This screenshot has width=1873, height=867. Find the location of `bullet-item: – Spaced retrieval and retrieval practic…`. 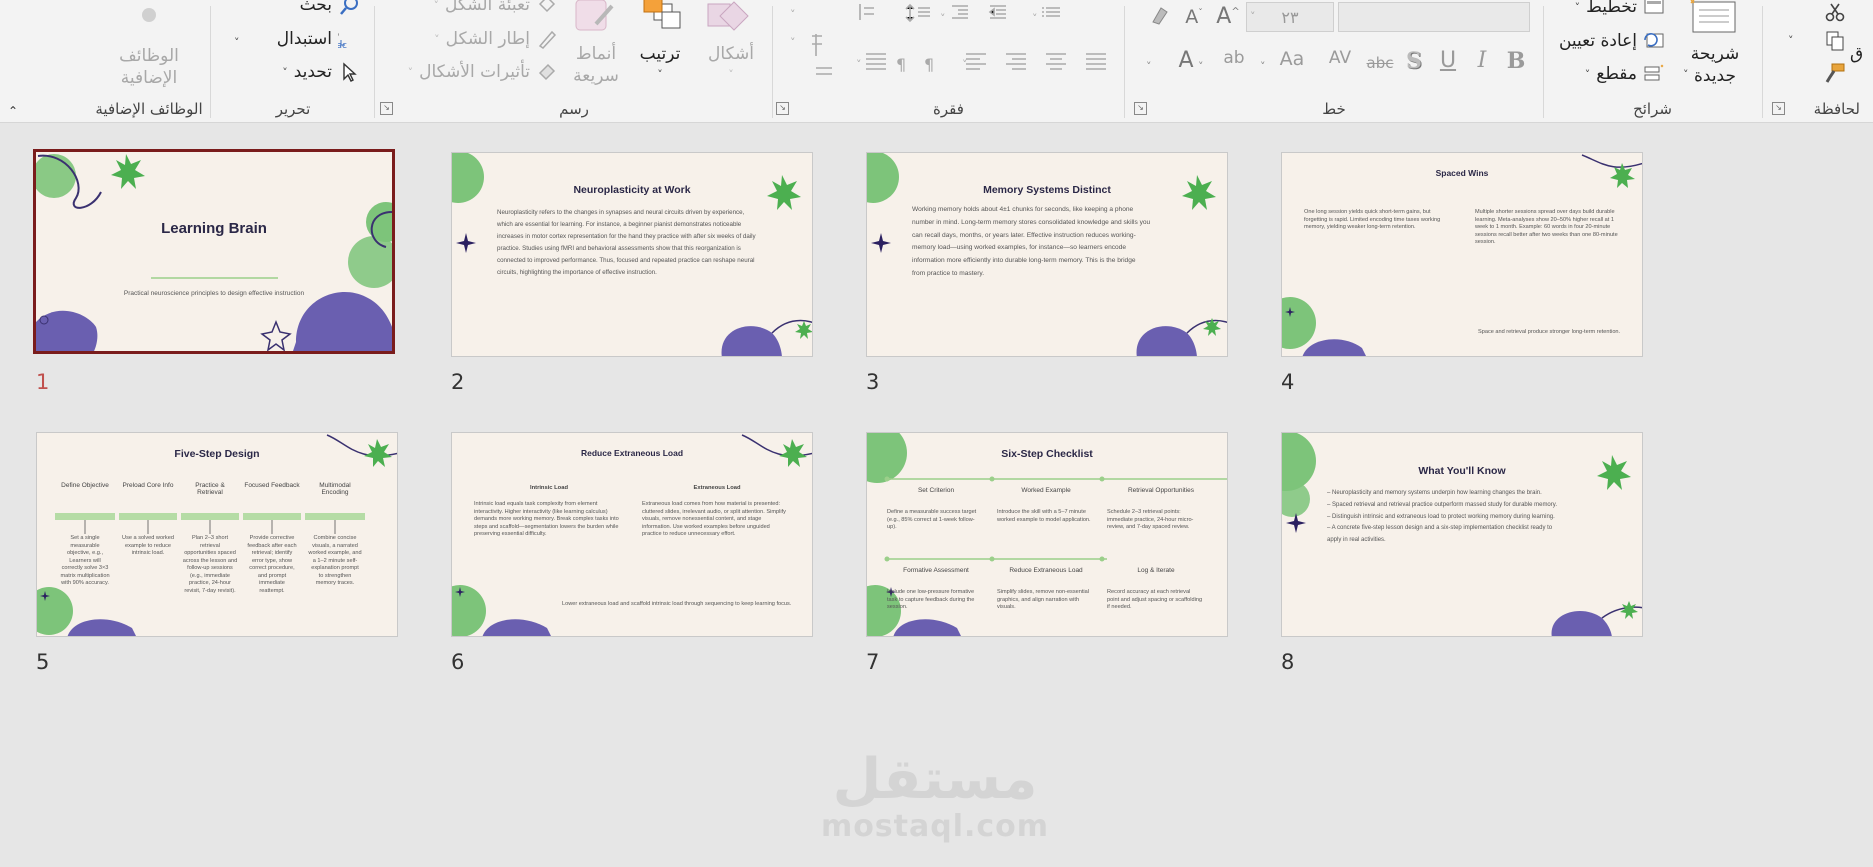

bullet-item: – Spaced retrieval and retrieval practic… is located at coordinates (1442, 504).